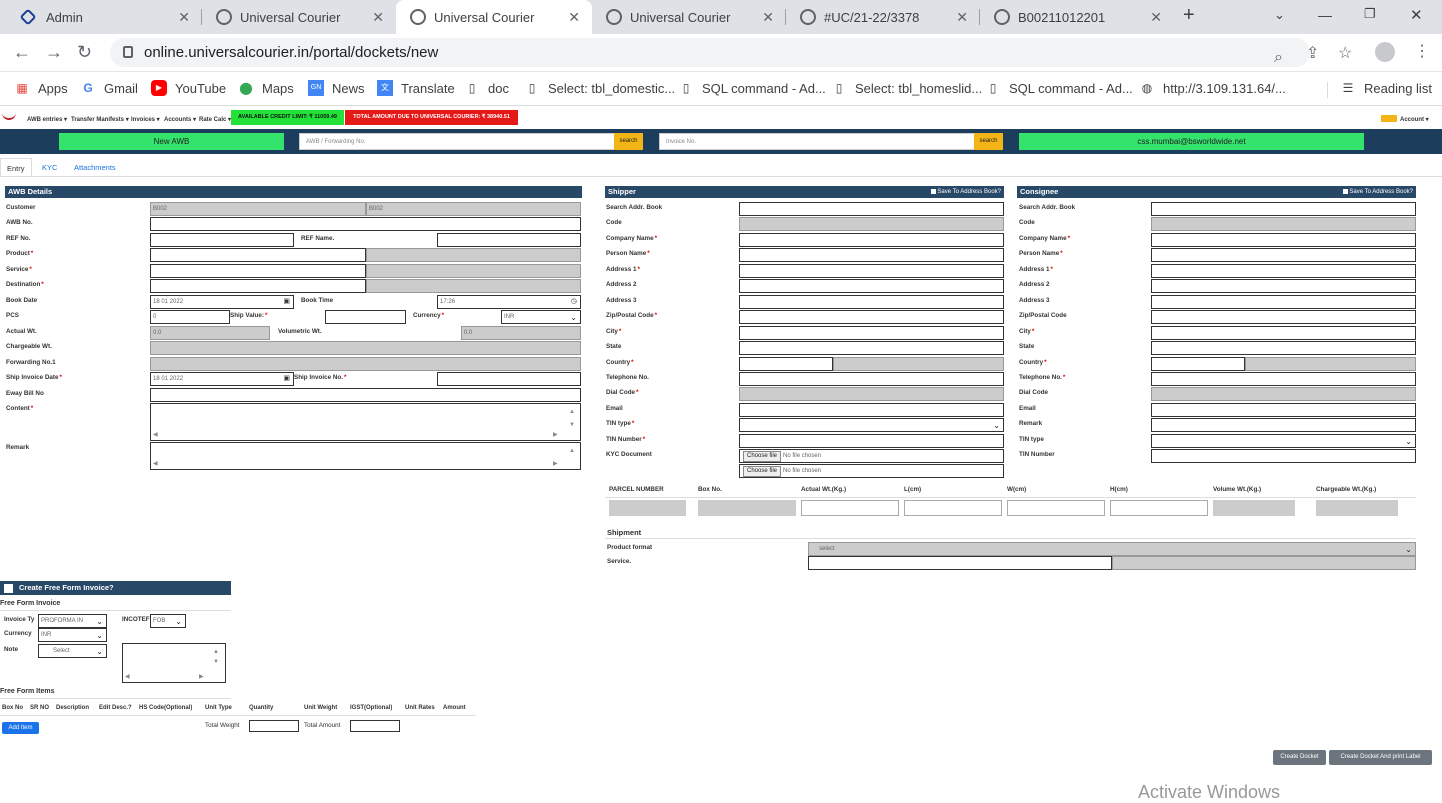  I want to click on consignee-email-input, so click(1283, 409).